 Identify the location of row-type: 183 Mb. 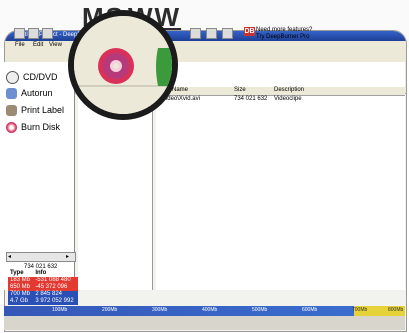
(21, 280).